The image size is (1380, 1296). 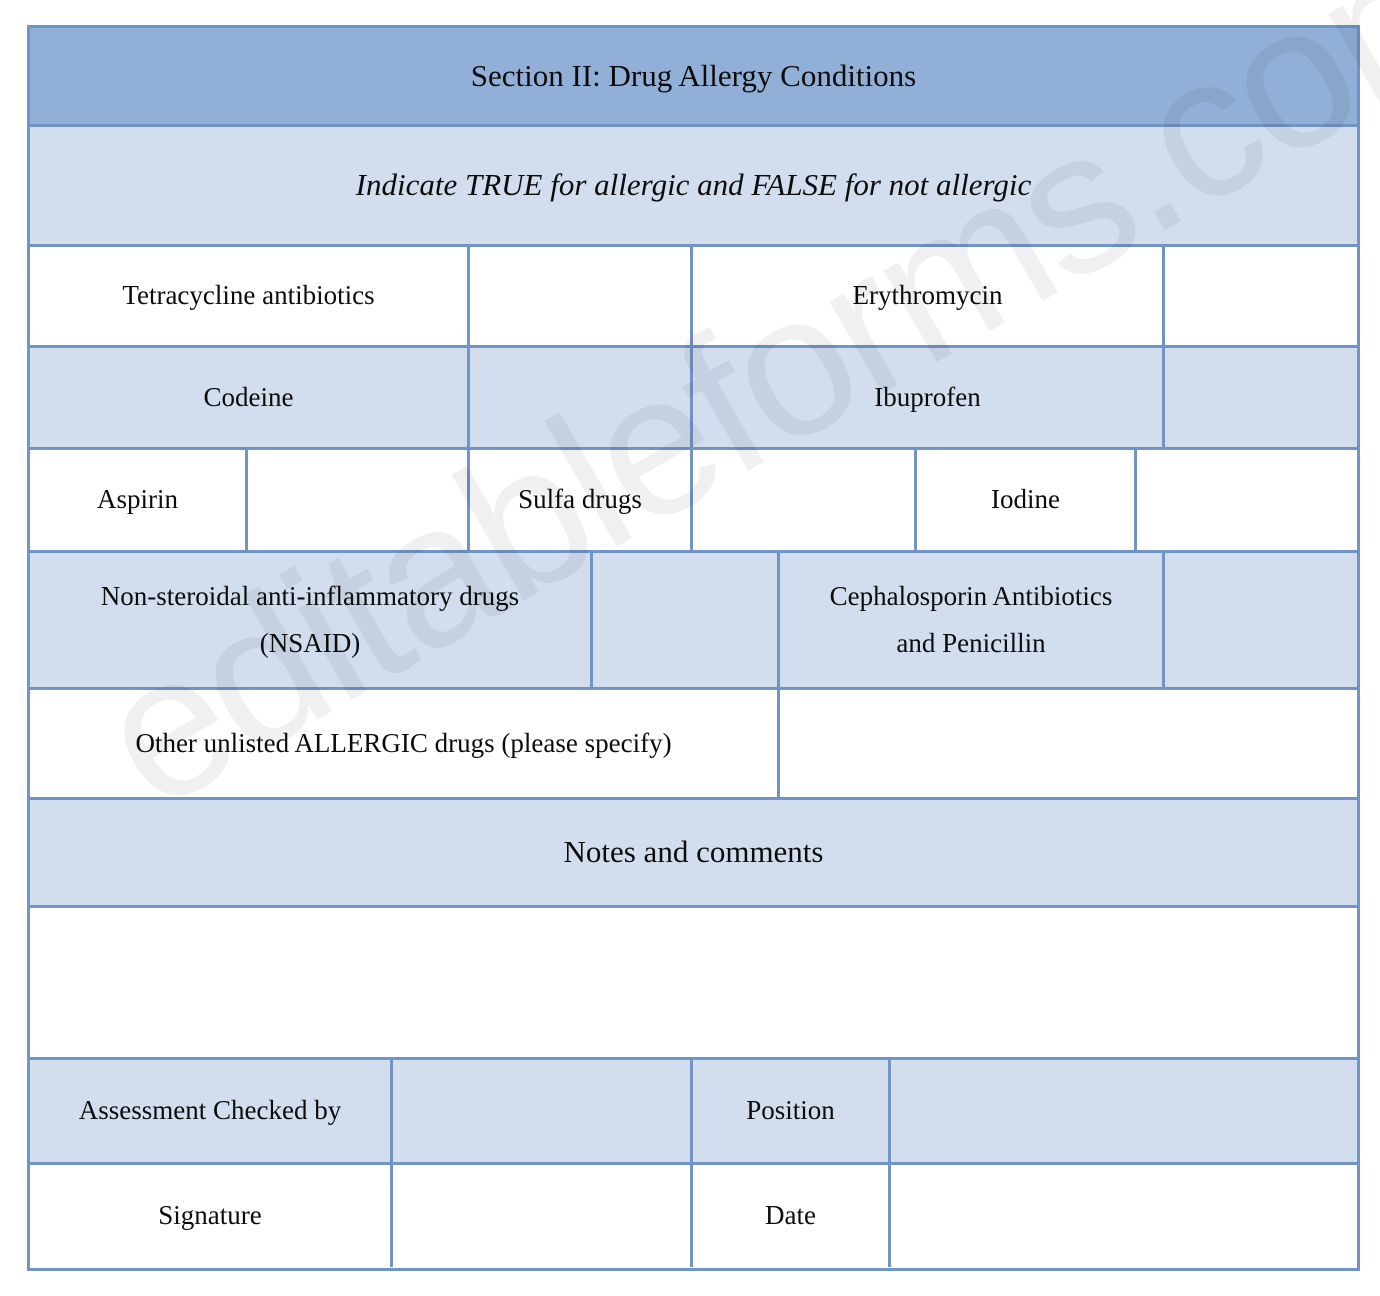 I want to click on assessment-checked-by-label: Assessment Checked by, so click(x=211, y=1111).